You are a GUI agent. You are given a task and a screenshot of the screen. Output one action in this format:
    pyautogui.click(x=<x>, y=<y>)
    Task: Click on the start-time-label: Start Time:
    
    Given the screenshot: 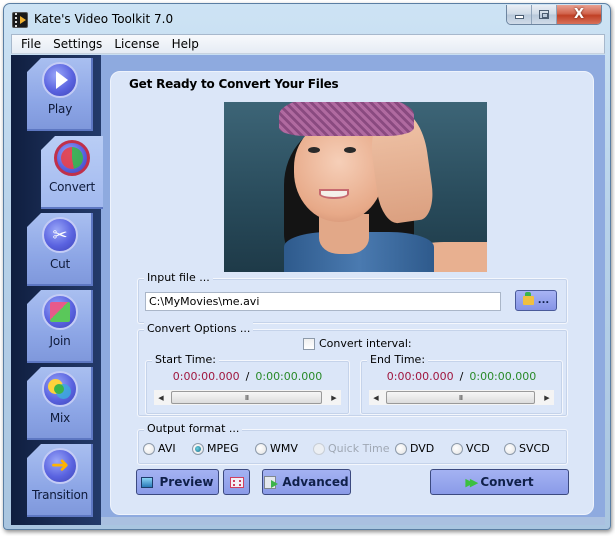 What is the action you would take?
    pyautogui.click(x=185, y=359)
    